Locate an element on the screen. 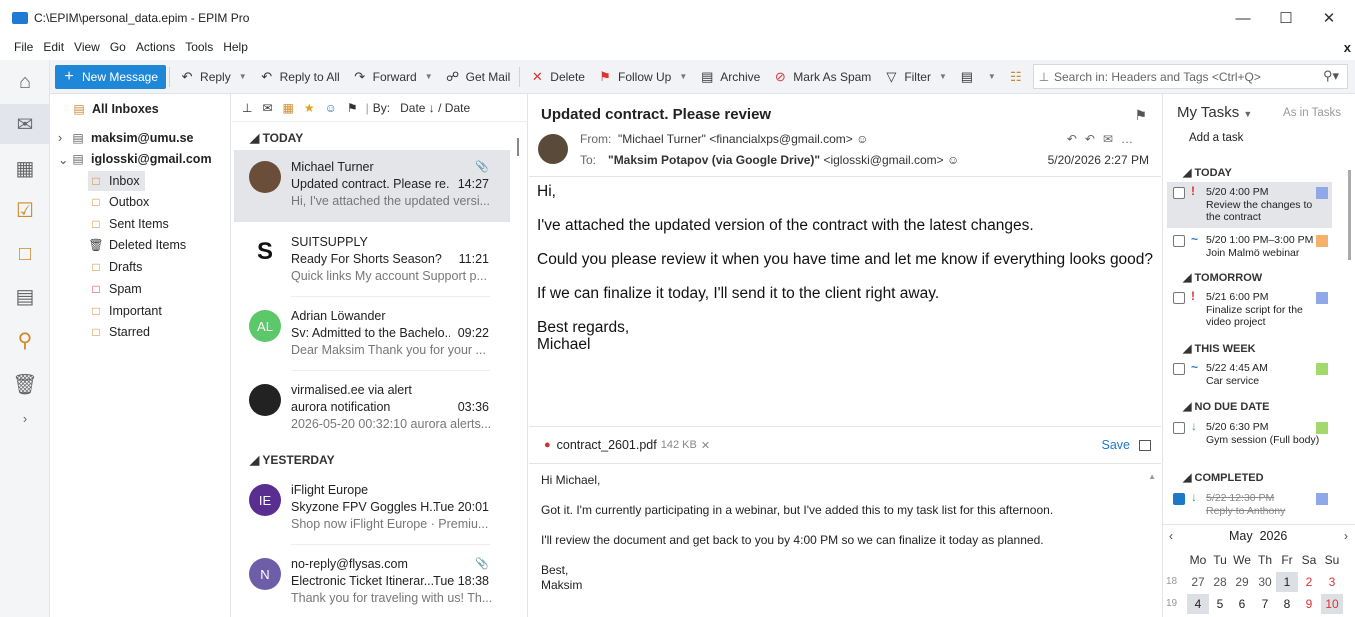 This screenshot has width=1355, height=617. attachment-name: contract_2601.pdf is located at coordinates (607, 445).